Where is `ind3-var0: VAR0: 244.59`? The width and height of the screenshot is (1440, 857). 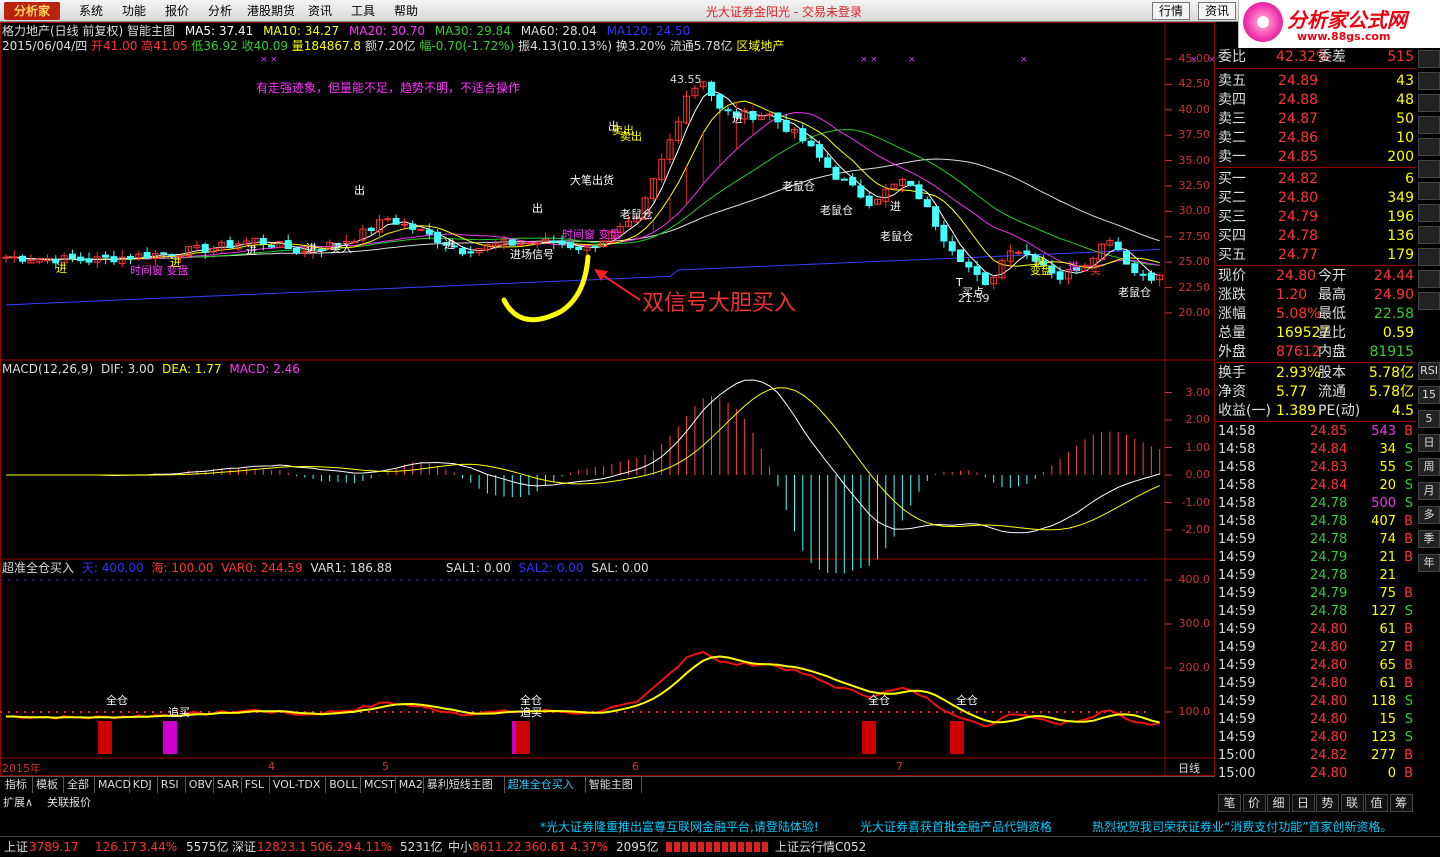 ind3-var0: VAR0: 244.59 is located at coordinates (262, 568).